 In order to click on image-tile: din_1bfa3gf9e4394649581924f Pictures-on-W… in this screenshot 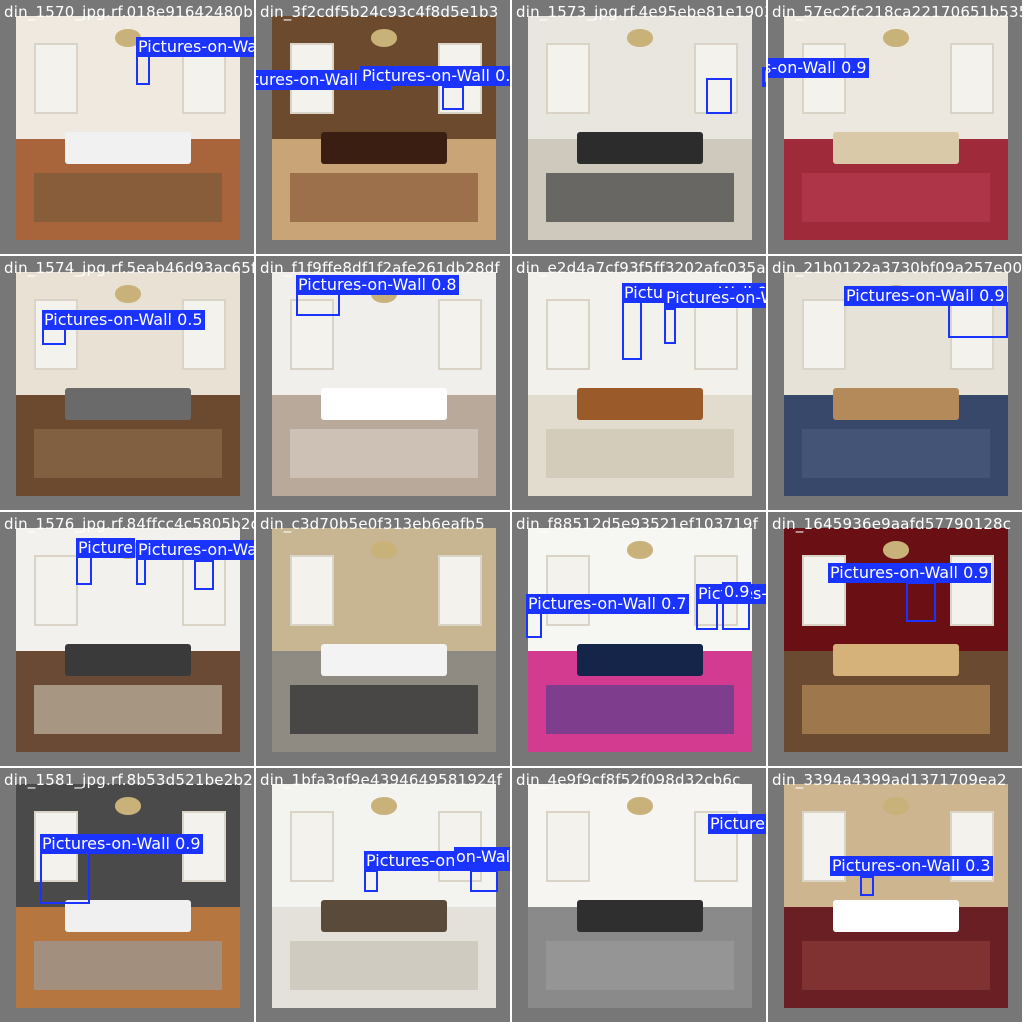, I will do `click(383, 895)`.